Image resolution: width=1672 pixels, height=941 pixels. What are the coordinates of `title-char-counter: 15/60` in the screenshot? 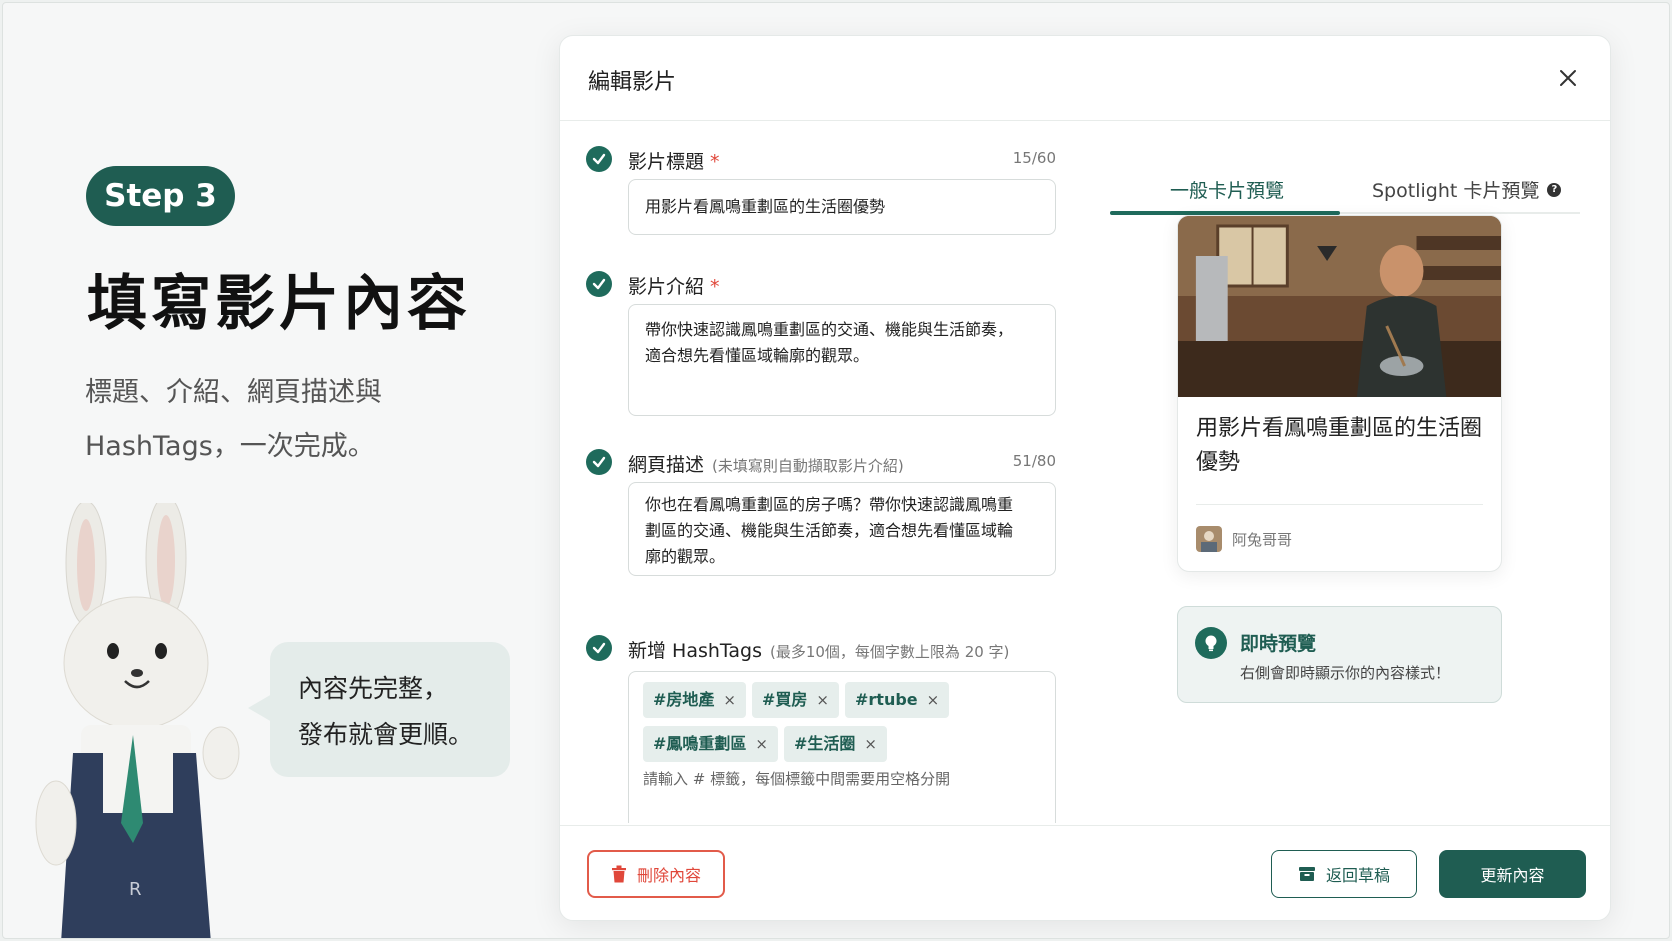 It's located at (1034, 158).